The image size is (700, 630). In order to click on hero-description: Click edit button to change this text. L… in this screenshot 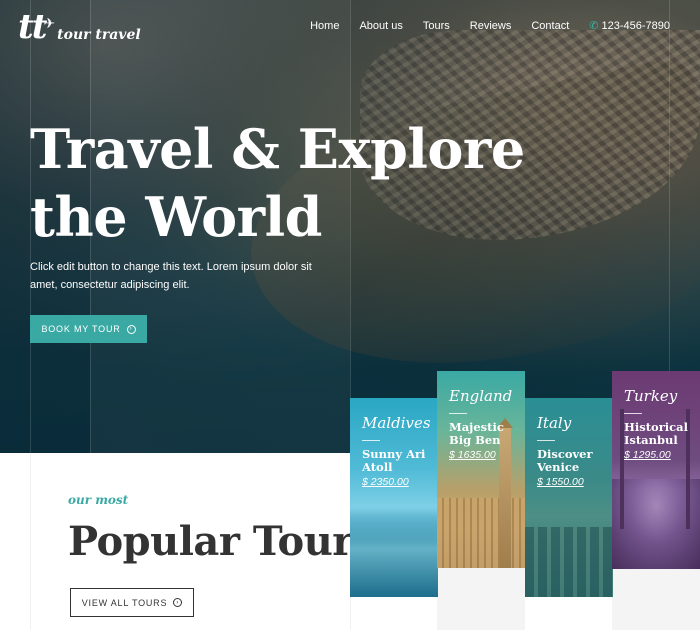, I will do `click(171, 276)`.